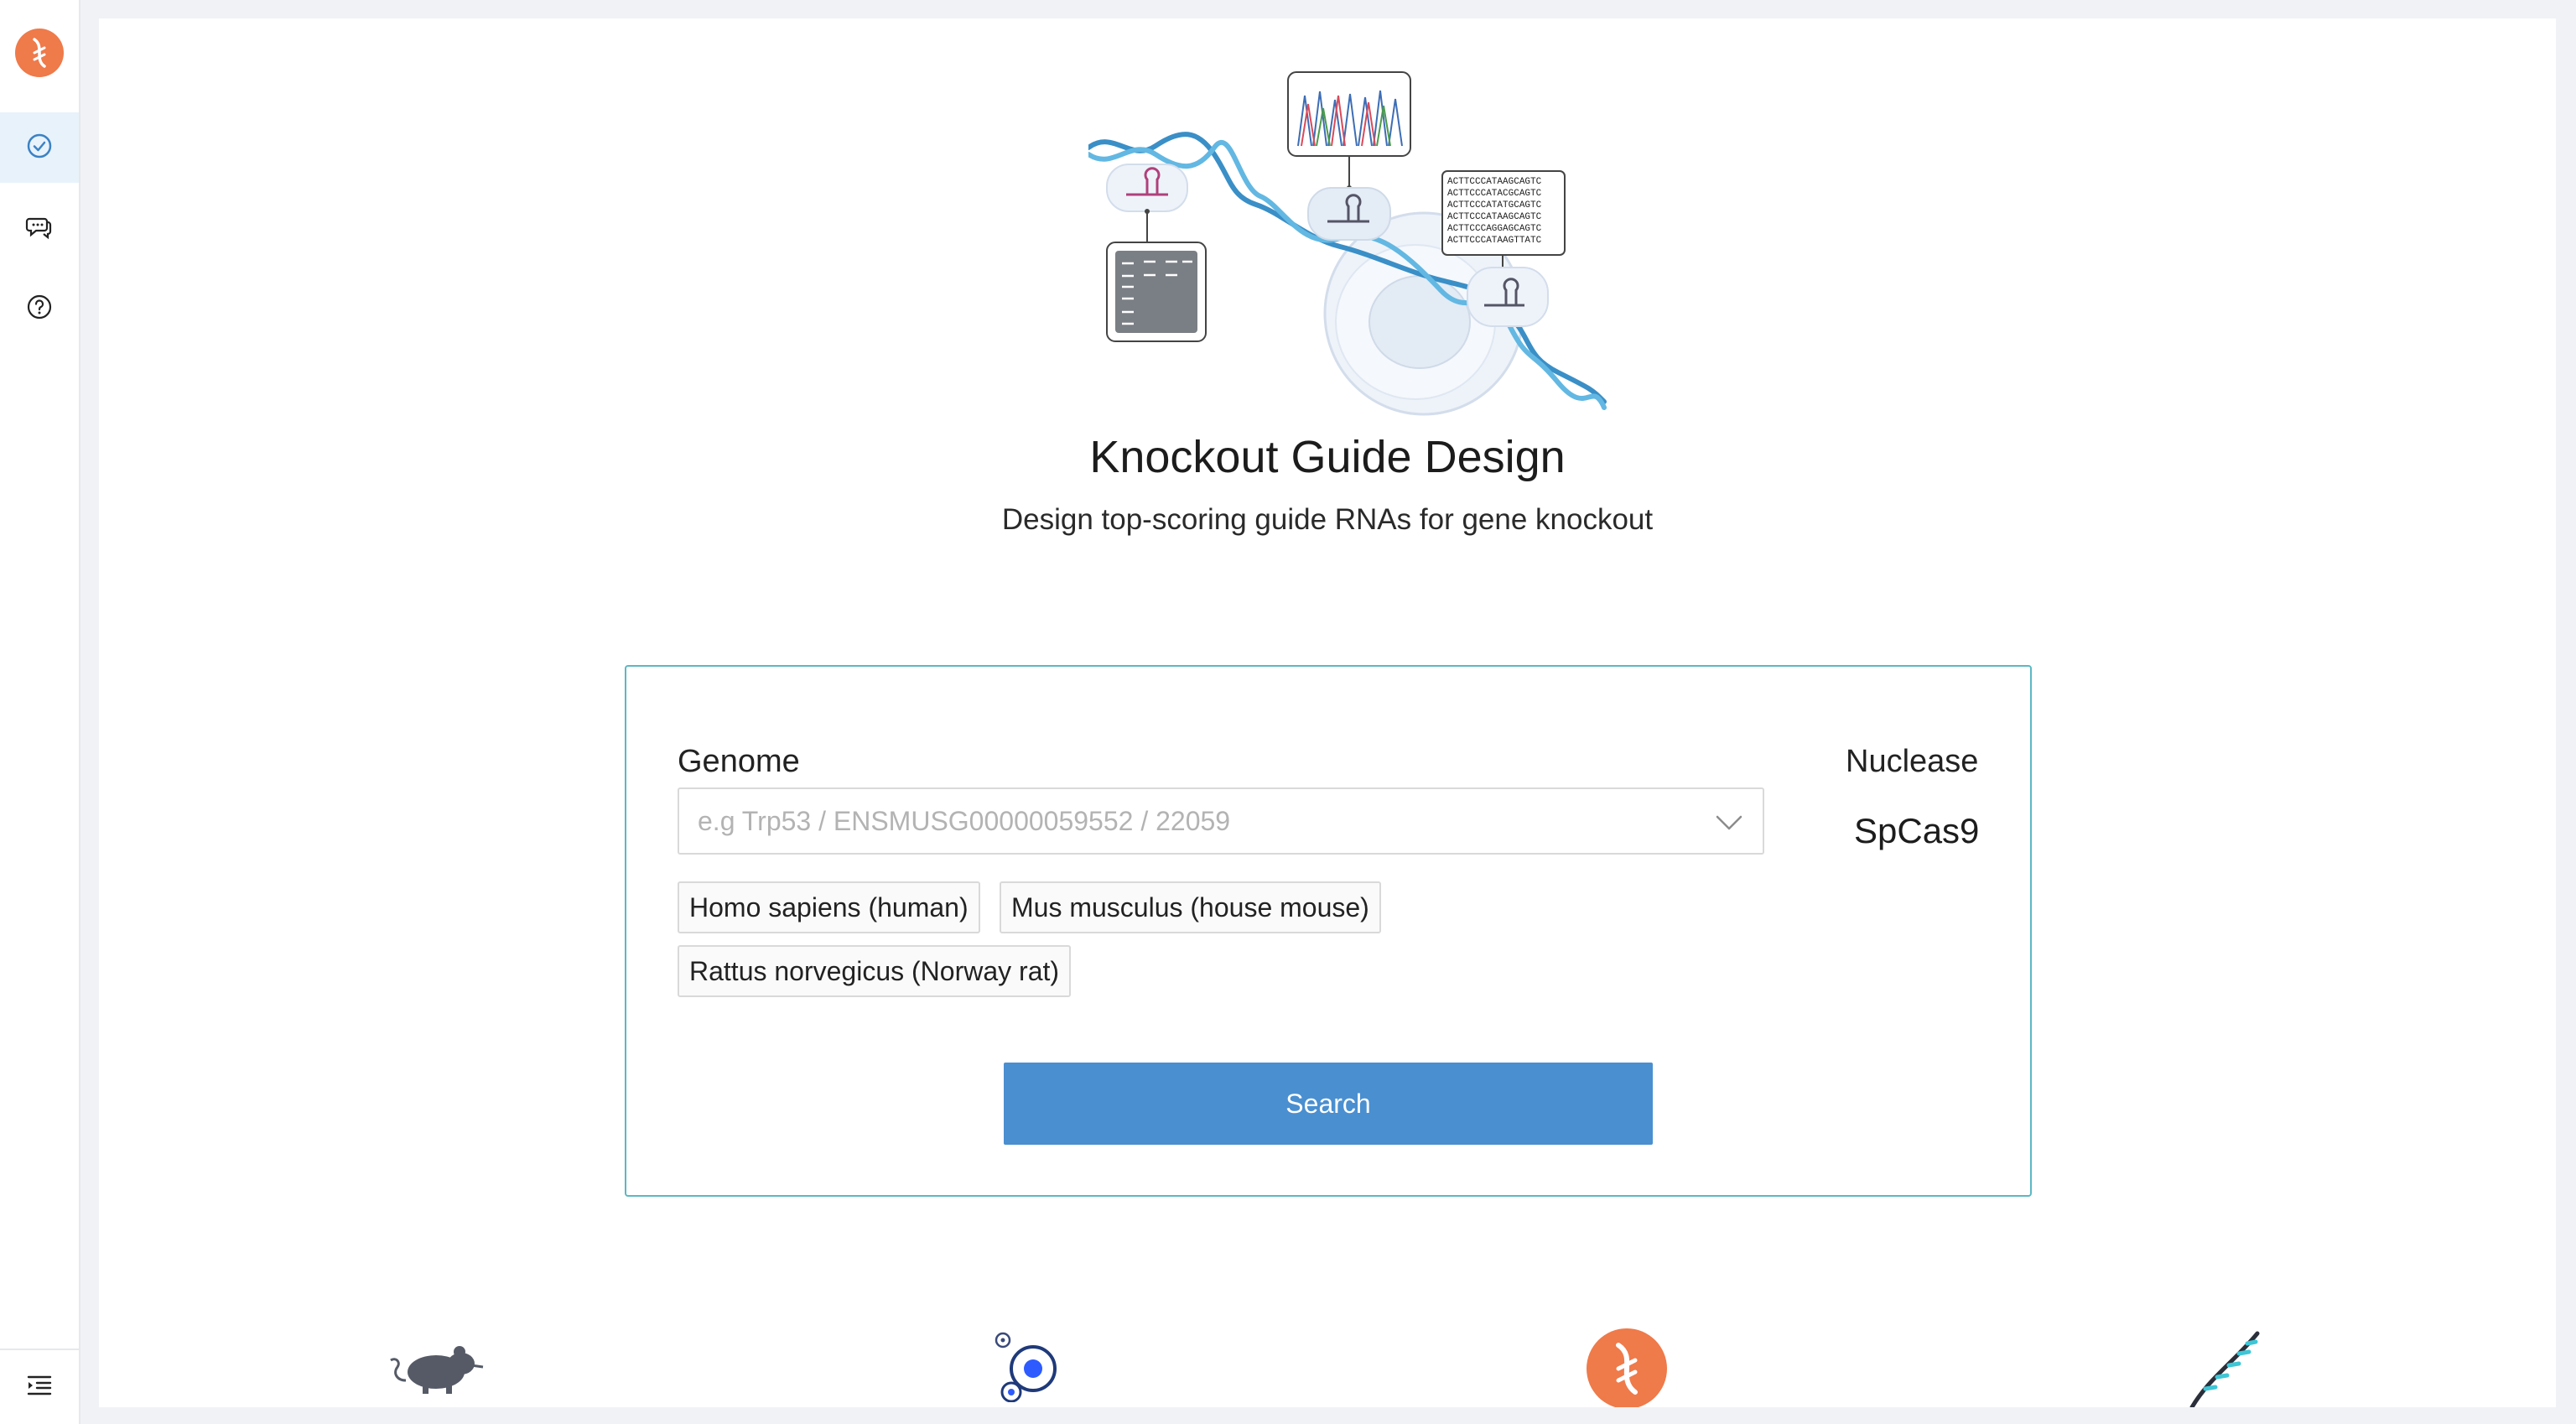 Image resolution: width=2576 pixels, height=1424 pixels. What do you see at coordinates (40, 712) in the screenshot?
I see `sidebar` at bounding box center [40, 712].